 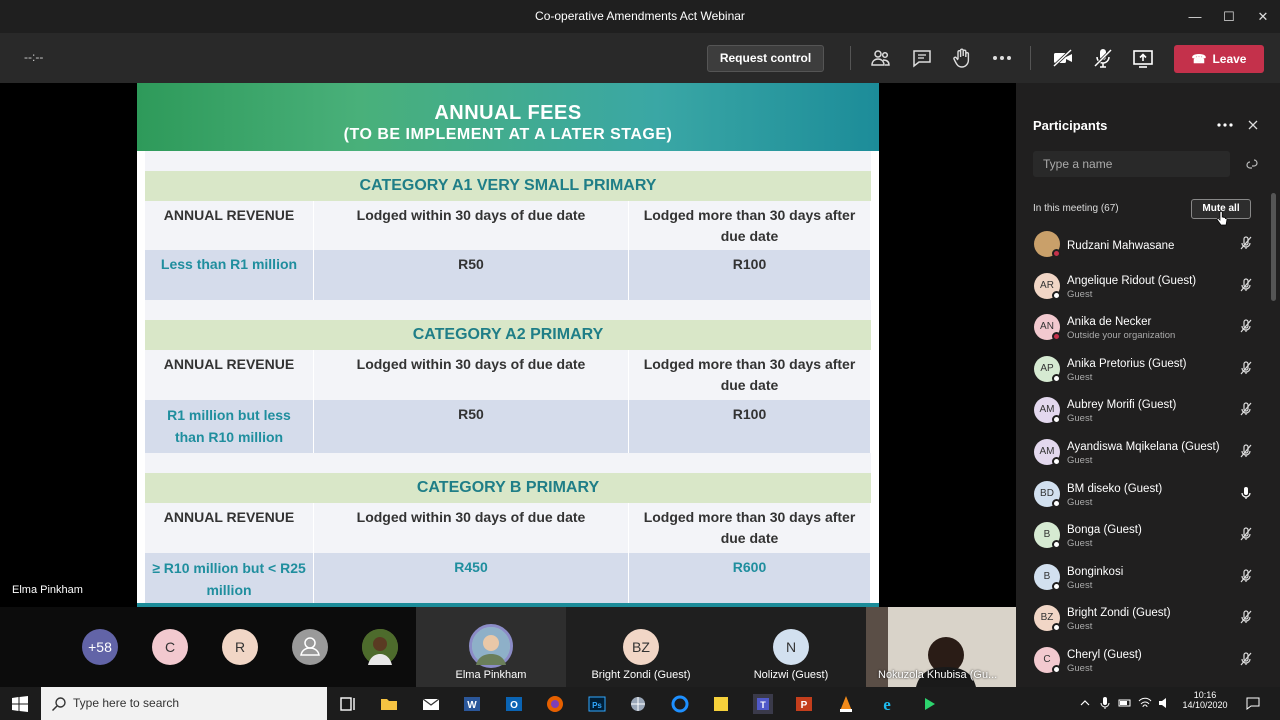 I want to click on edge-legacy-icon, so click(x=680, y=704).